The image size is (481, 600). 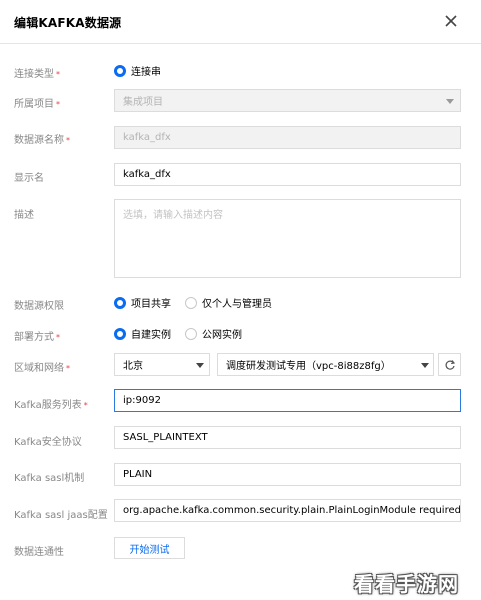 What do you see at coordinates (213, 333) in the screenshot?
I see `radio-public-instance: 公网实例` at bounding box center [213, 333].